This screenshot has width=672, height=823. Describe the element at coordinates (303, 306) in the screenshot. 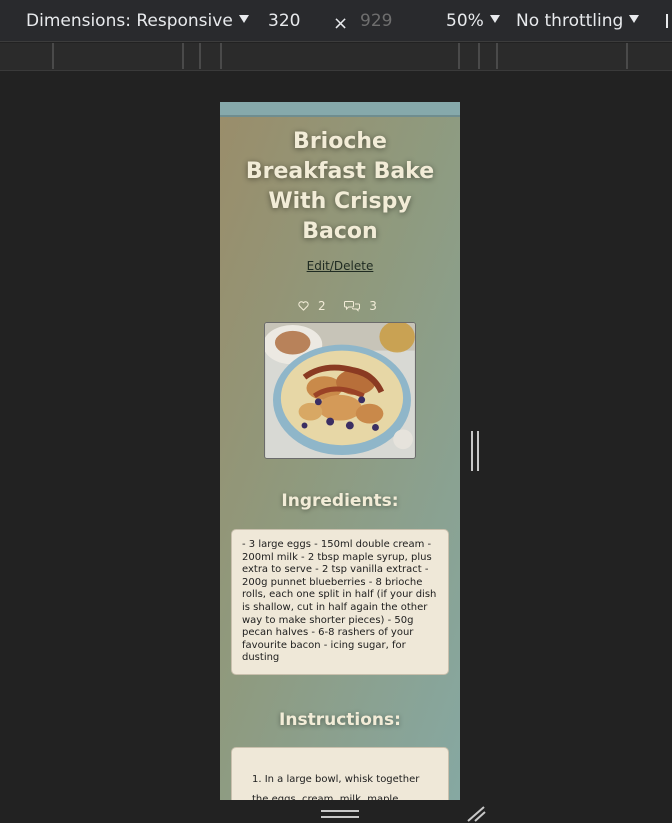

I see `heart-icon` at that location.